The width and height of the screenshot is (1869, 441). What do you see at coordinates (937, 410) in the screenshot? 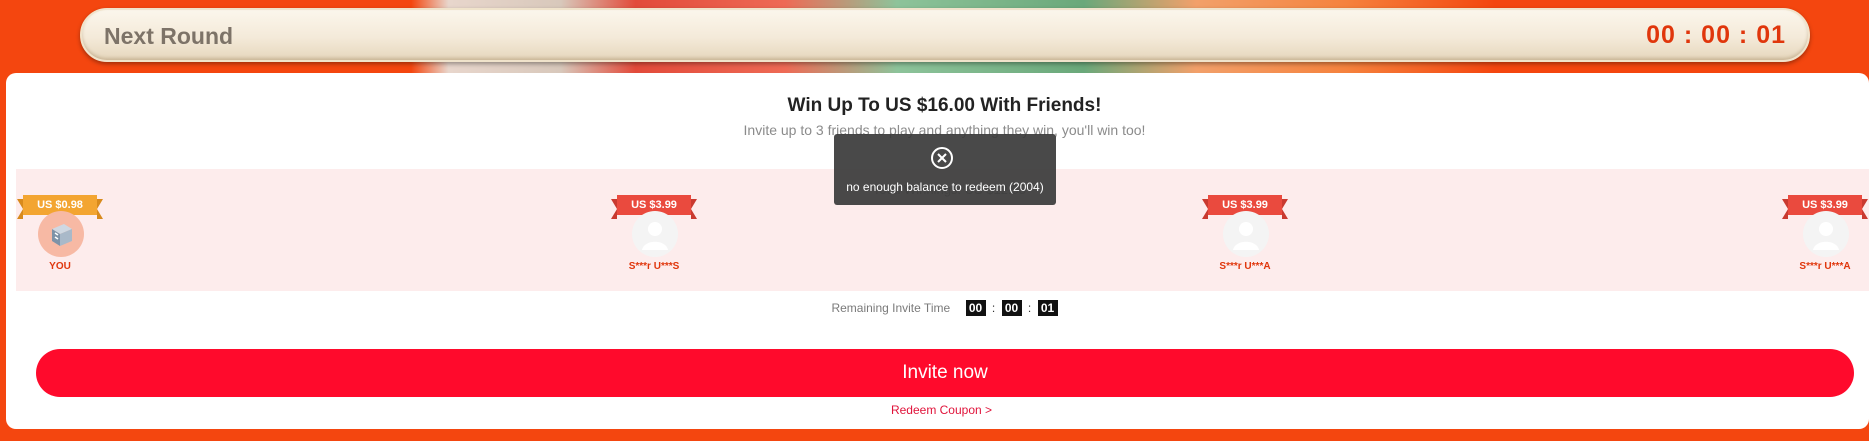
I see `redeem-coupon-link: Redeem Coupon >` at bounding box center [937, 410].